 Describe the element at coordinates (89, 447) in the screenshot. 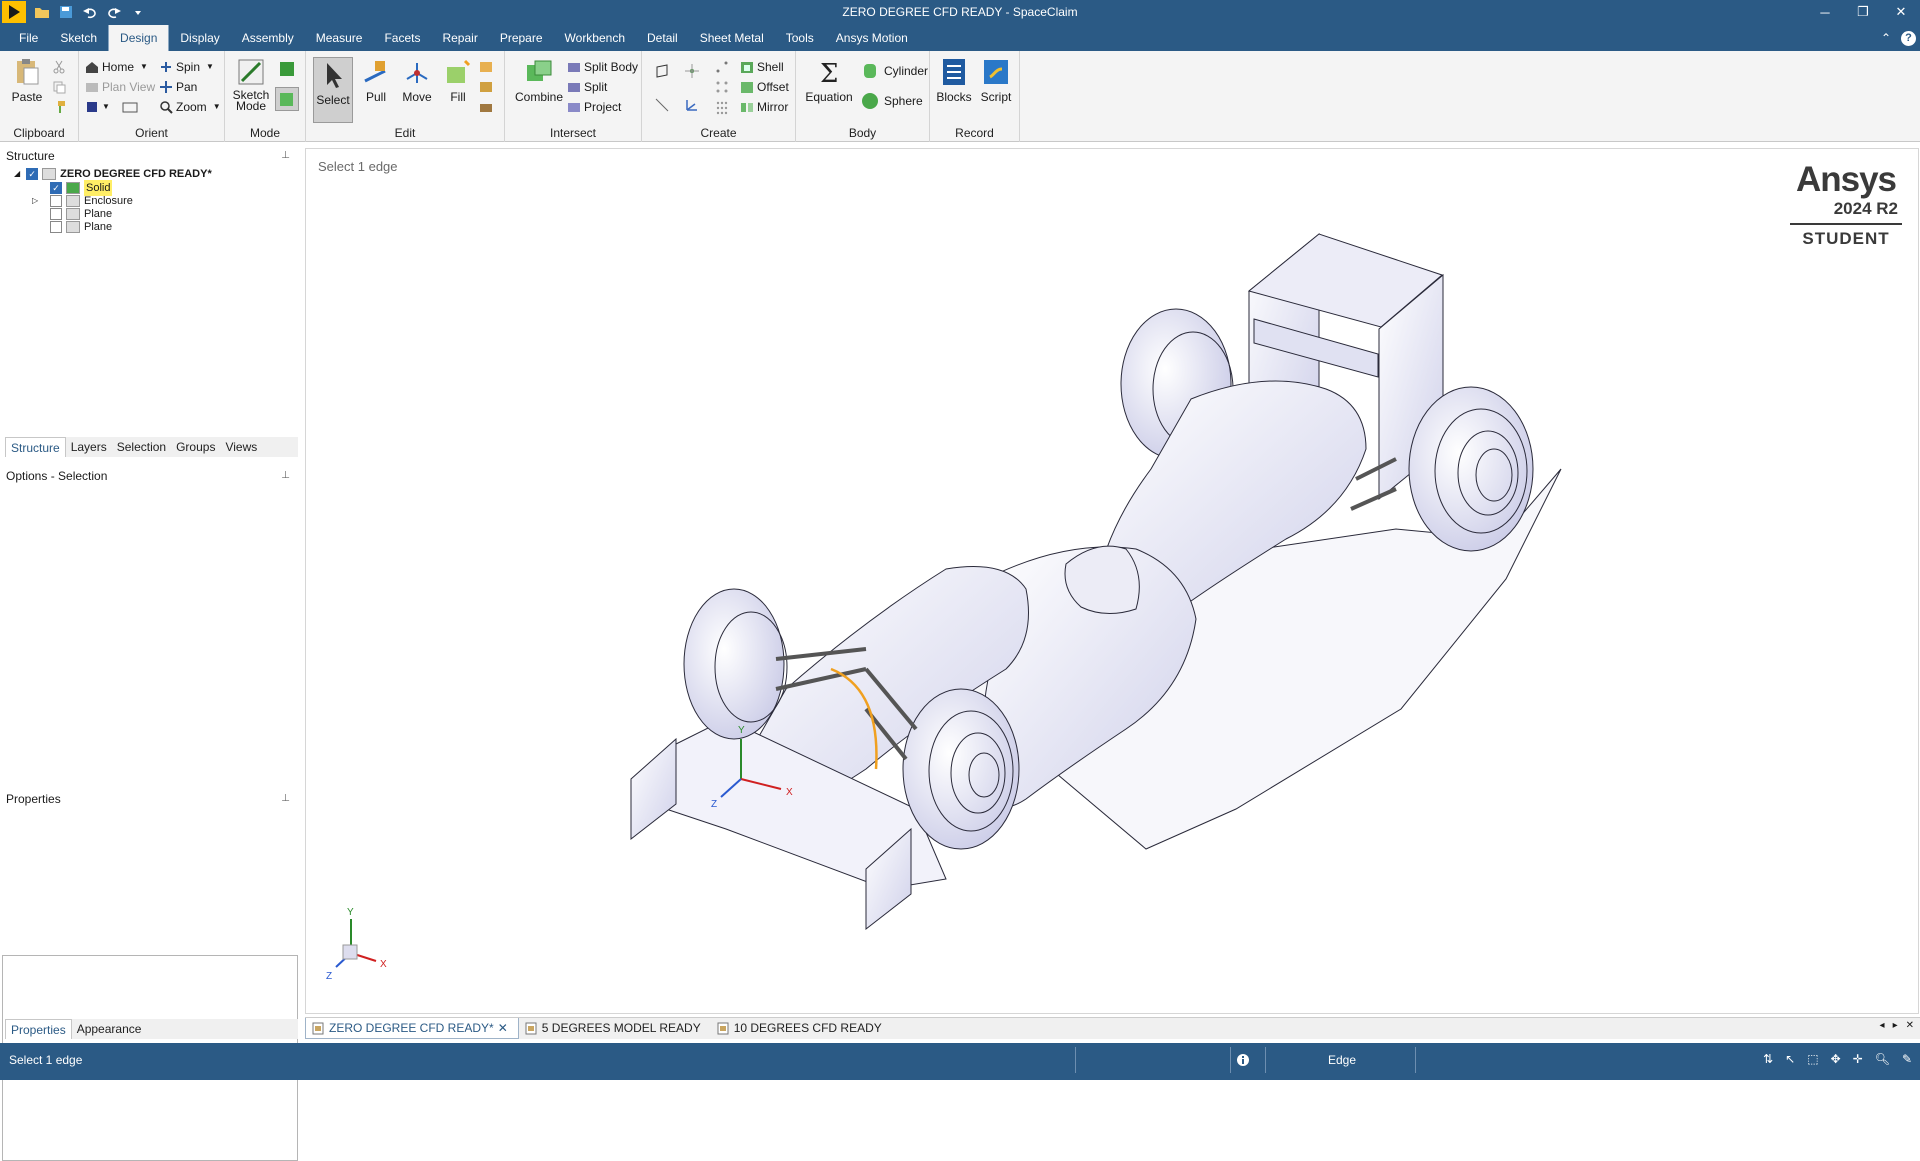

I see `panel-tab-layers: Layers` at that location.